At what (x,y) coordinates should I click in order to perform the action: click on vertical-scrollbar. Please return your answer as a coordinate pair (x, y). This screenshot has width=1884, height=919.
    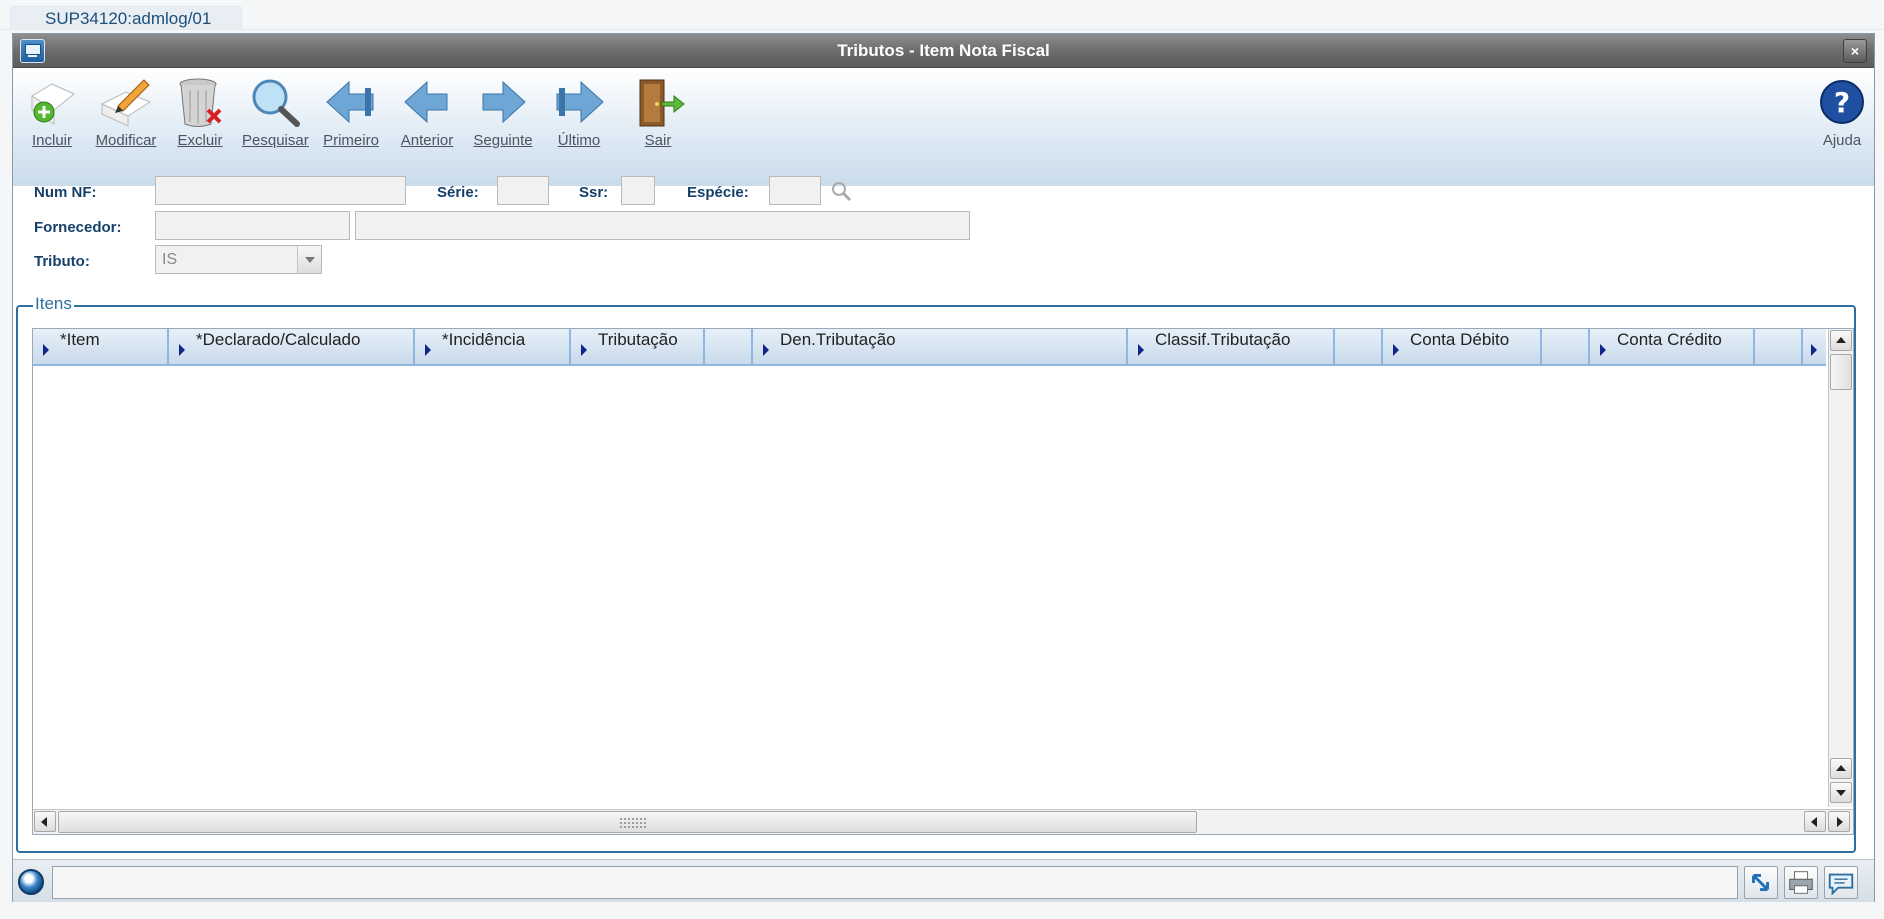
    Looking at the image, I should click on (1840, 568).